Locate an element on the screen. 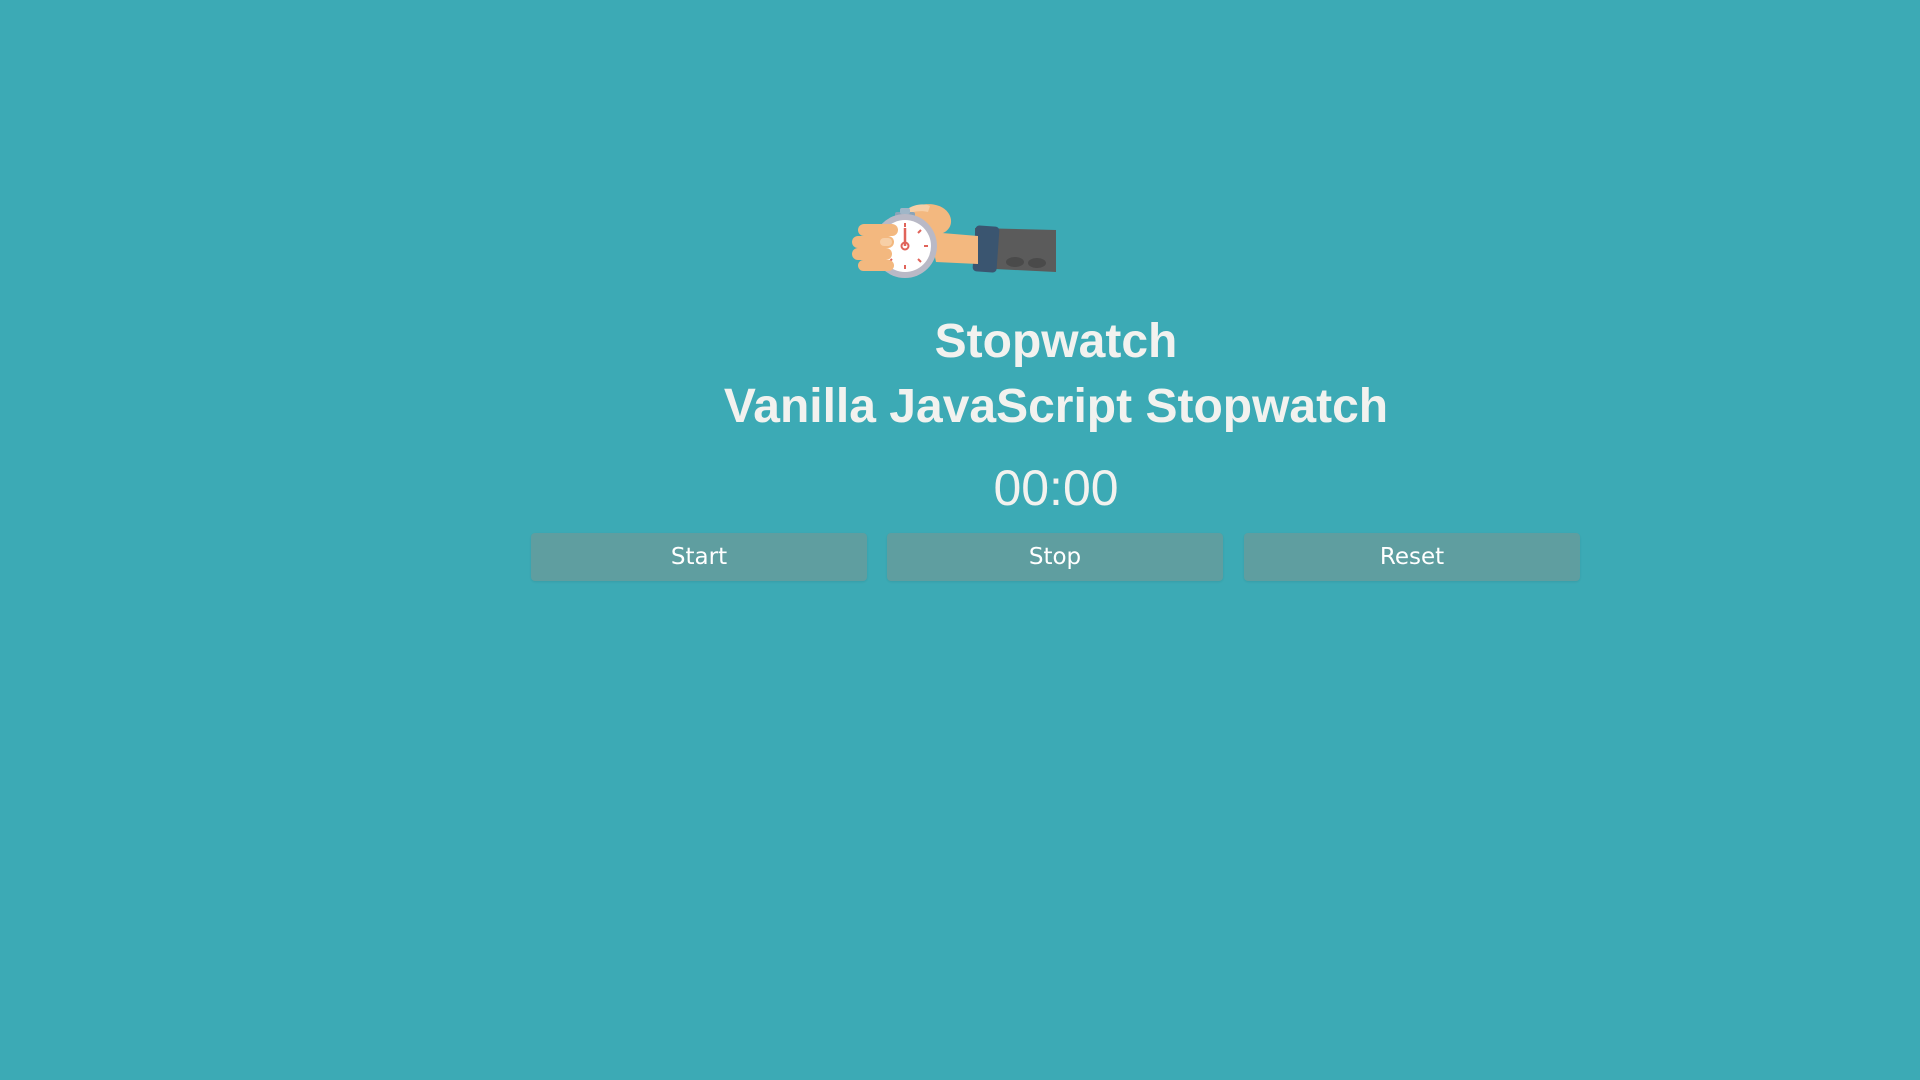 The height and width of the screenshot is (1080, 1920). controls-row: Start Stop Reset is located at coordinates (1056, 557).